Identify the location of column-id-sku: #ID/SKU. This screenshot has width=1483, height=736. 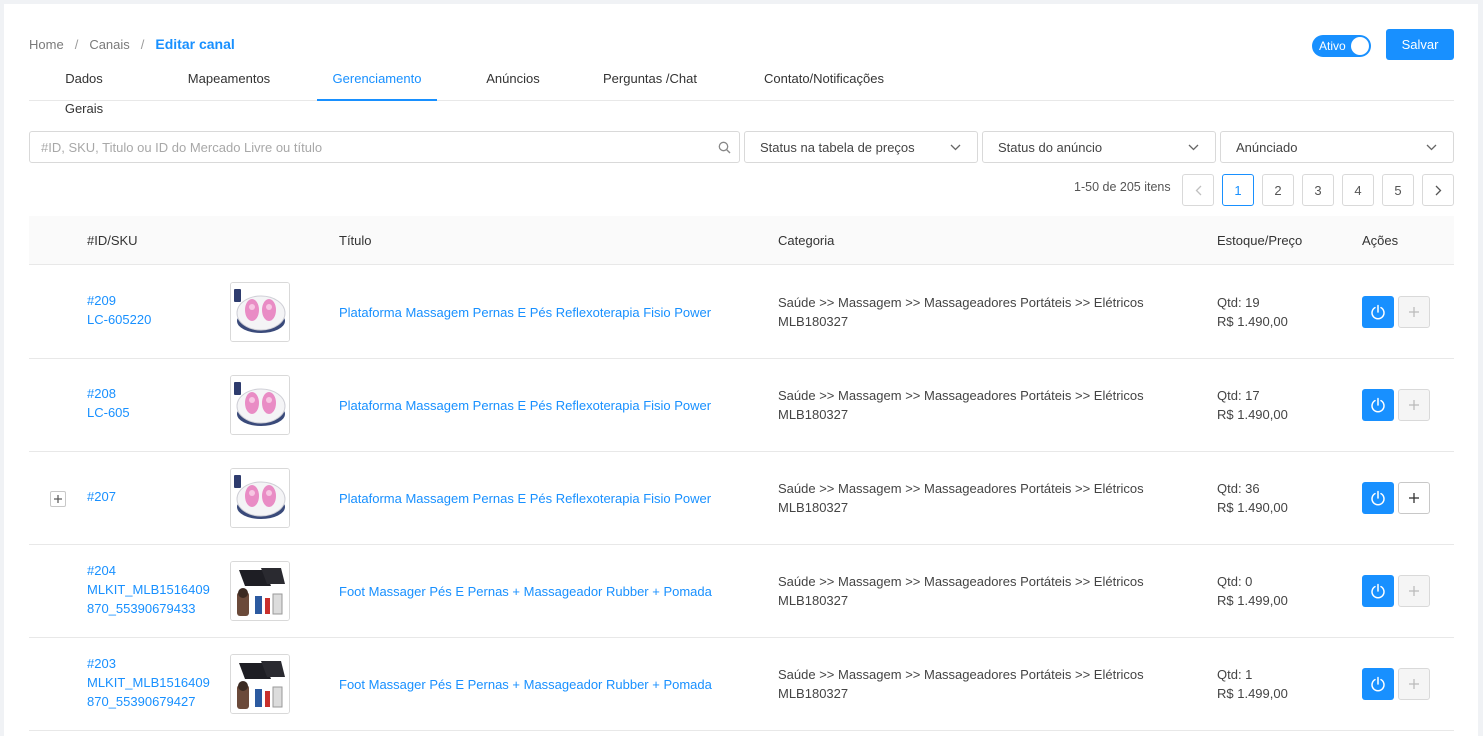
(112, 240).